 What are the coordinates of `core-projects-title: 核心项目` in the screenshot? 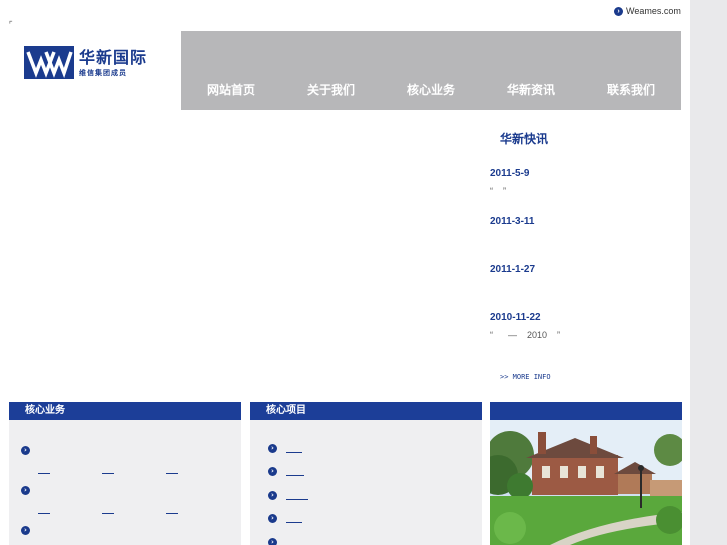 It's located at (366, 411).